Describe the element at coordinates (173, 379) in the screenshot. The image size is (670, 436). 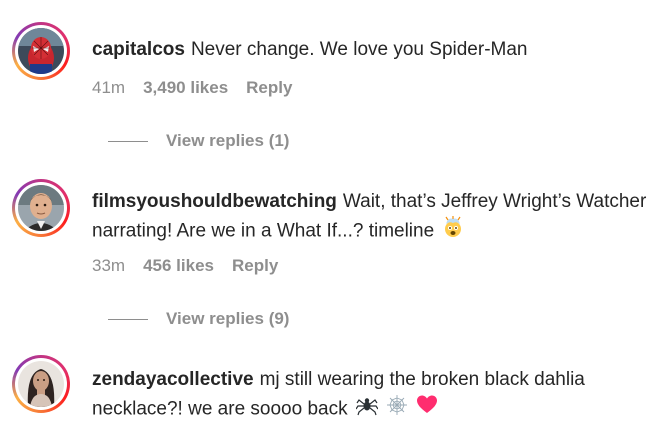
I see `comment-username: zendayacollective` at that location.